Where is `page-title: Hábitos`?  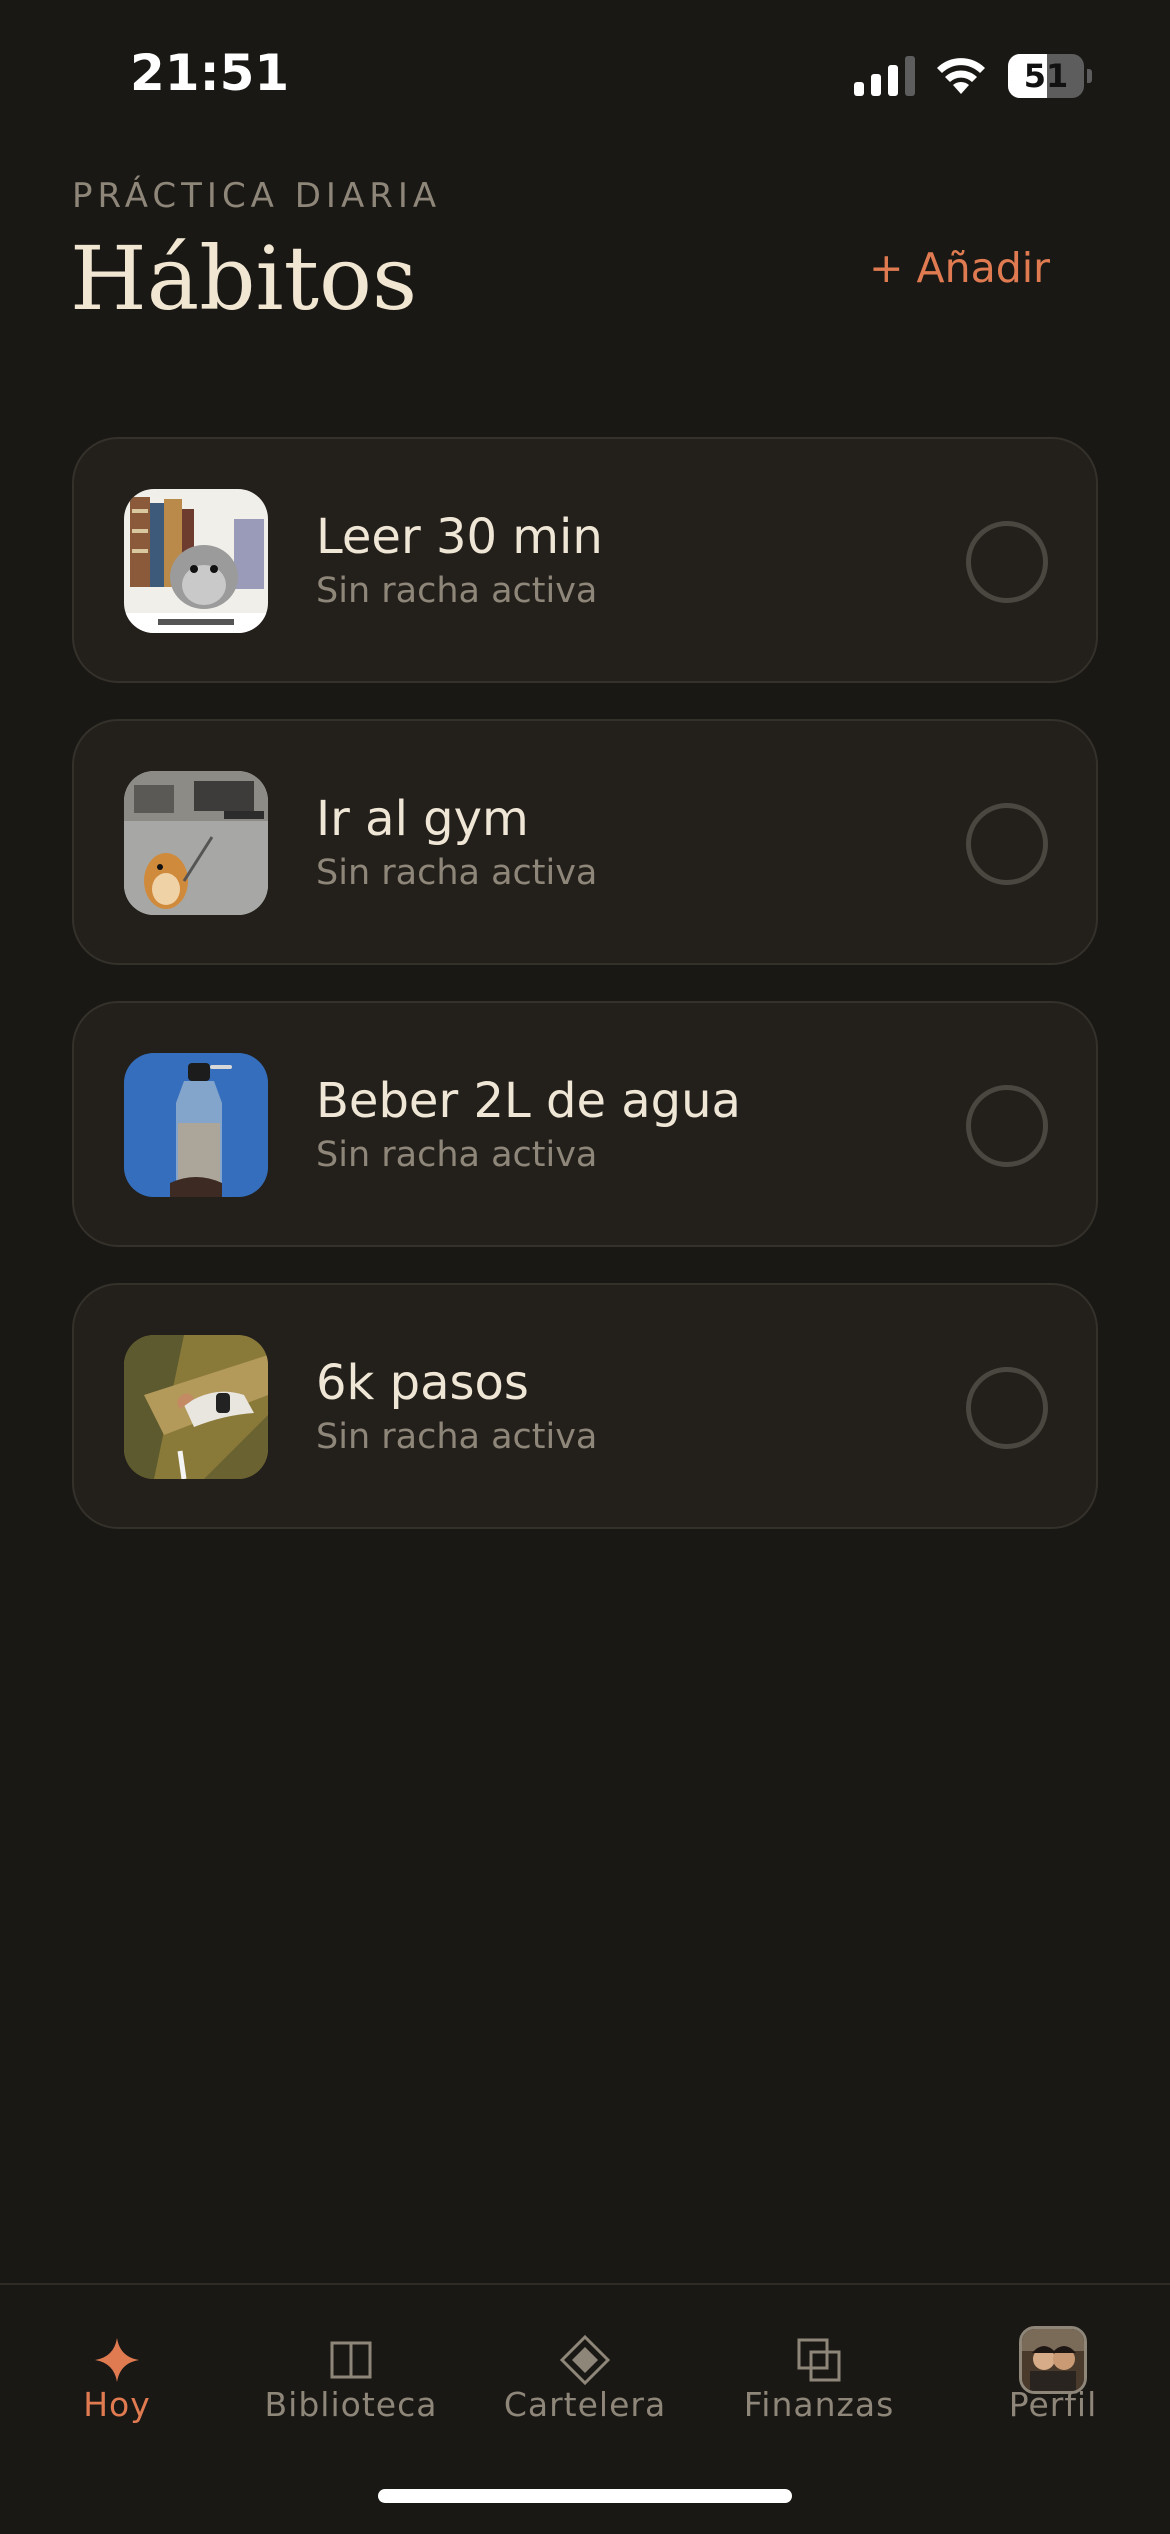
page-title: Hábitos is located at coordinates (244, 278).